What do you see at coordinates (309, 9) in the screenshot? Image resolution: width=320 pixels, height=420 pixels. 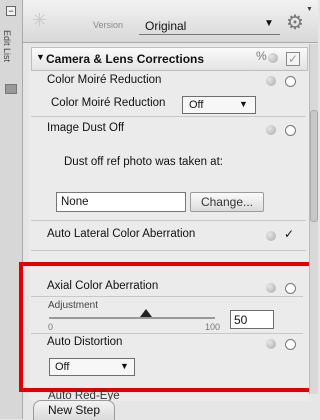 I see `gear-menu-arrow-icon: ▼` at bounding box center [309, 9].